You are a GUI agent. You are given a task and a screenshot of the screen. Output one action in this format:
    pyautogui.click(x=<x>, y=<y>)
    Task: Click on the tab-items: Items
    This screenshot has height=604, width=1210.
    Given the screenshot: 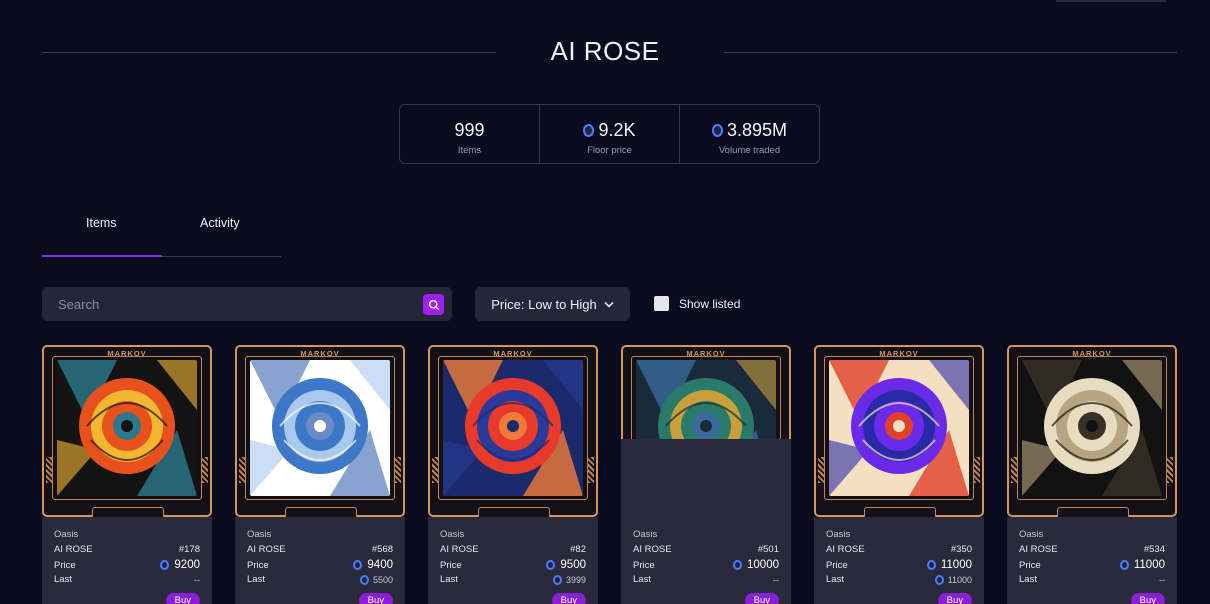 What is the action you would take?
    pyautogui.click(x=101, y=223)
    